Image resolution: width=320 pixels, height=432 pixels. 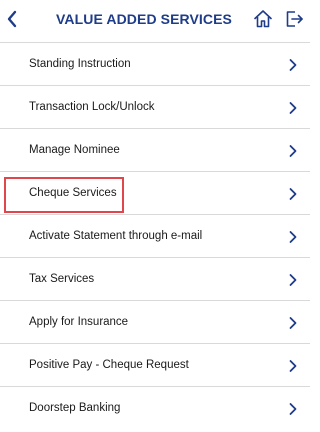 What do you see at coordinates (144, 19) in the screenshot?
I see `page-title: VALUE ADDED SERVICES` at bounding box center [144, 19].